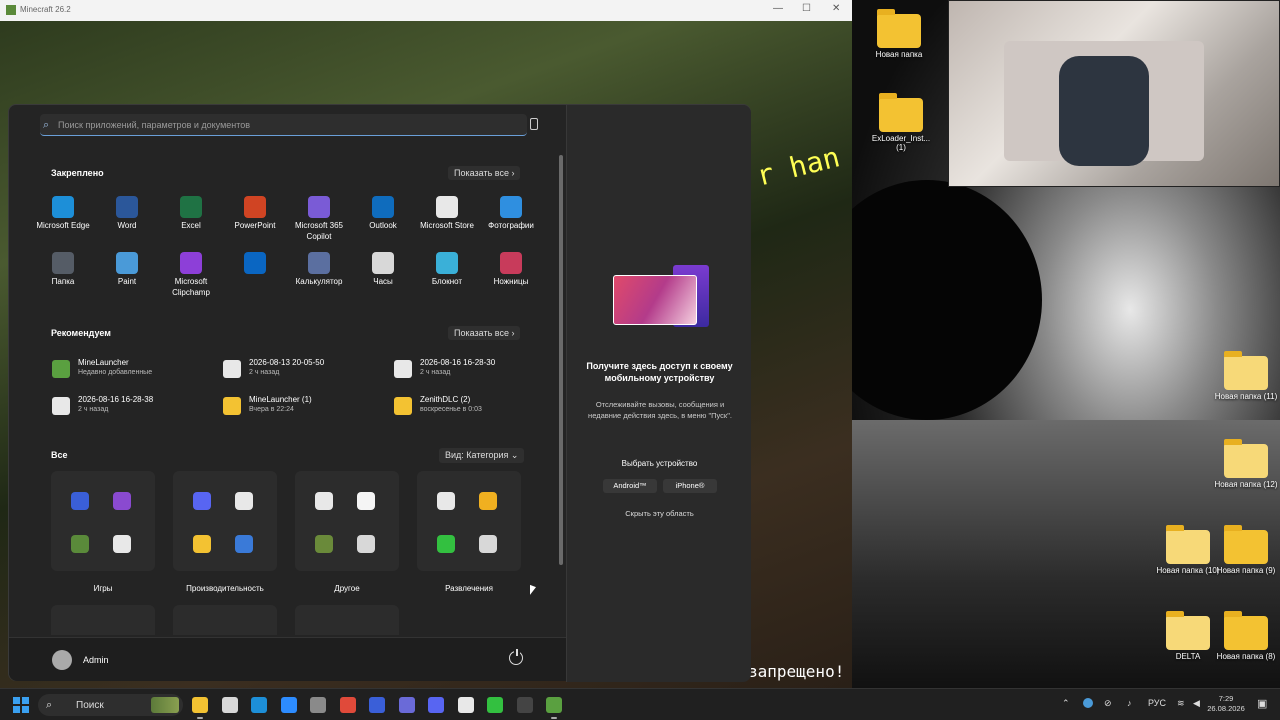 Image resolution: width=1280 pixels, height=720 pixels. I want to click on recommended-item: ZenithDLC (2) воскресенье в 0:03, so click(476, 407).